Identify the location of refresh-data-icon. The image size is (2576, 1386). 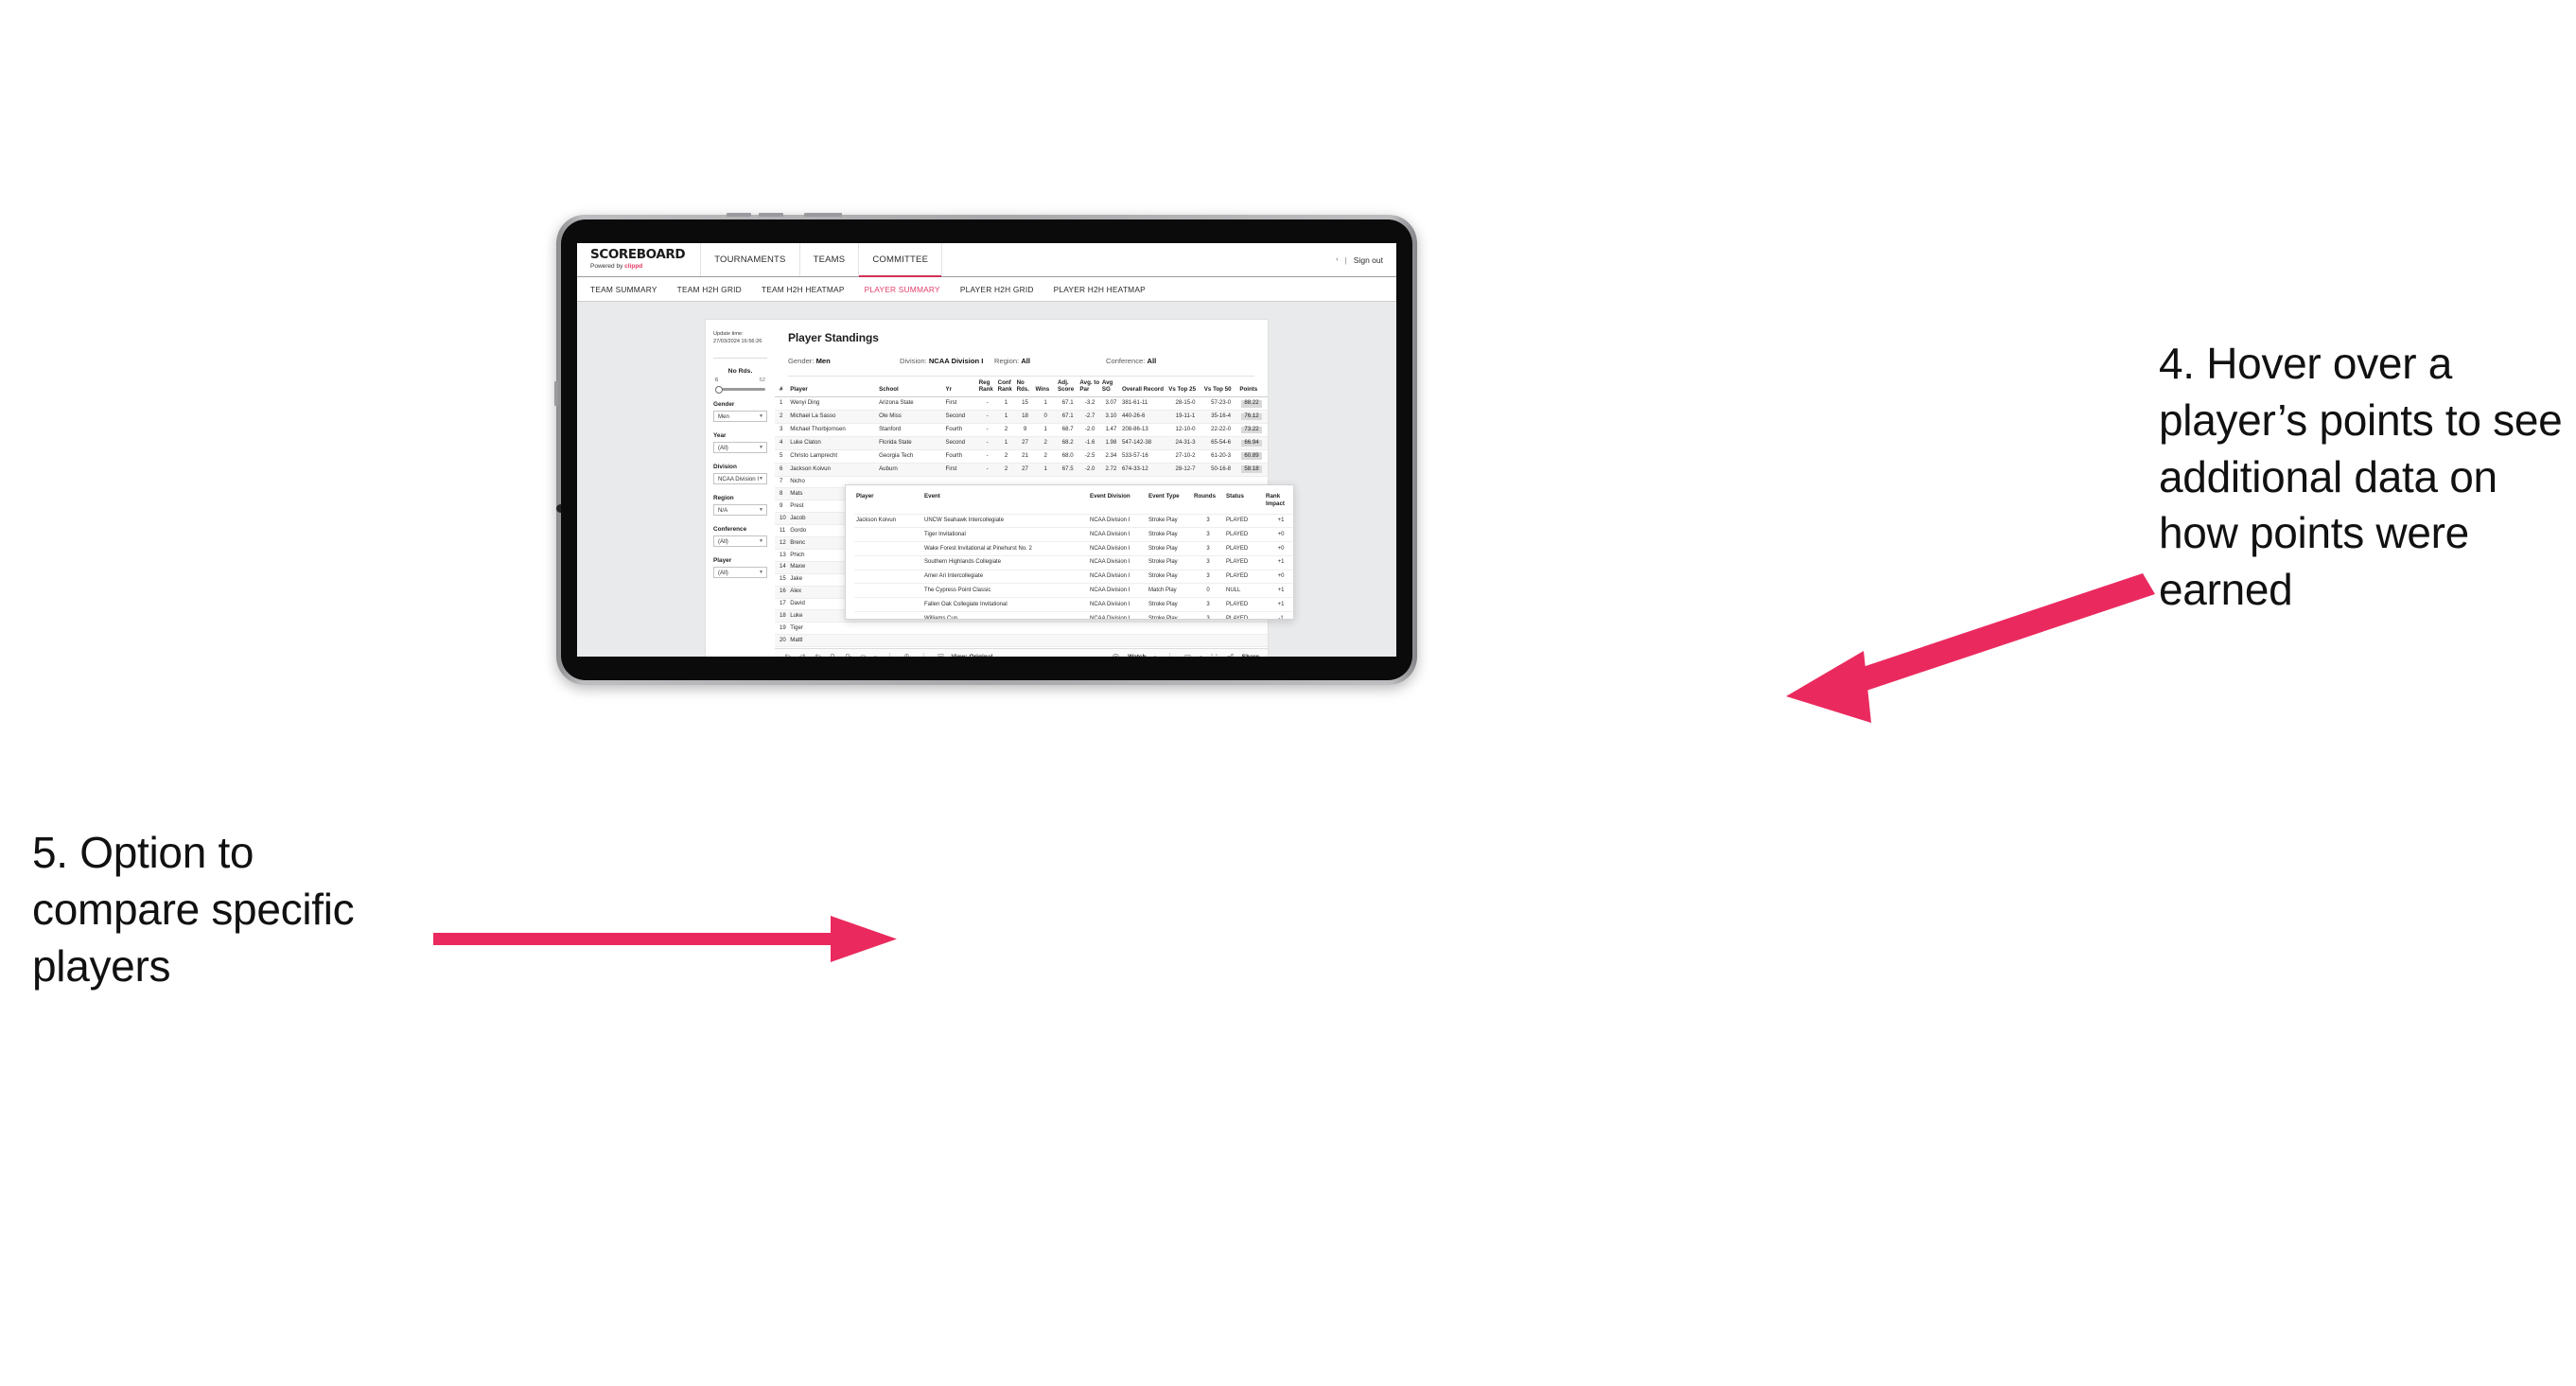
(833, 655).